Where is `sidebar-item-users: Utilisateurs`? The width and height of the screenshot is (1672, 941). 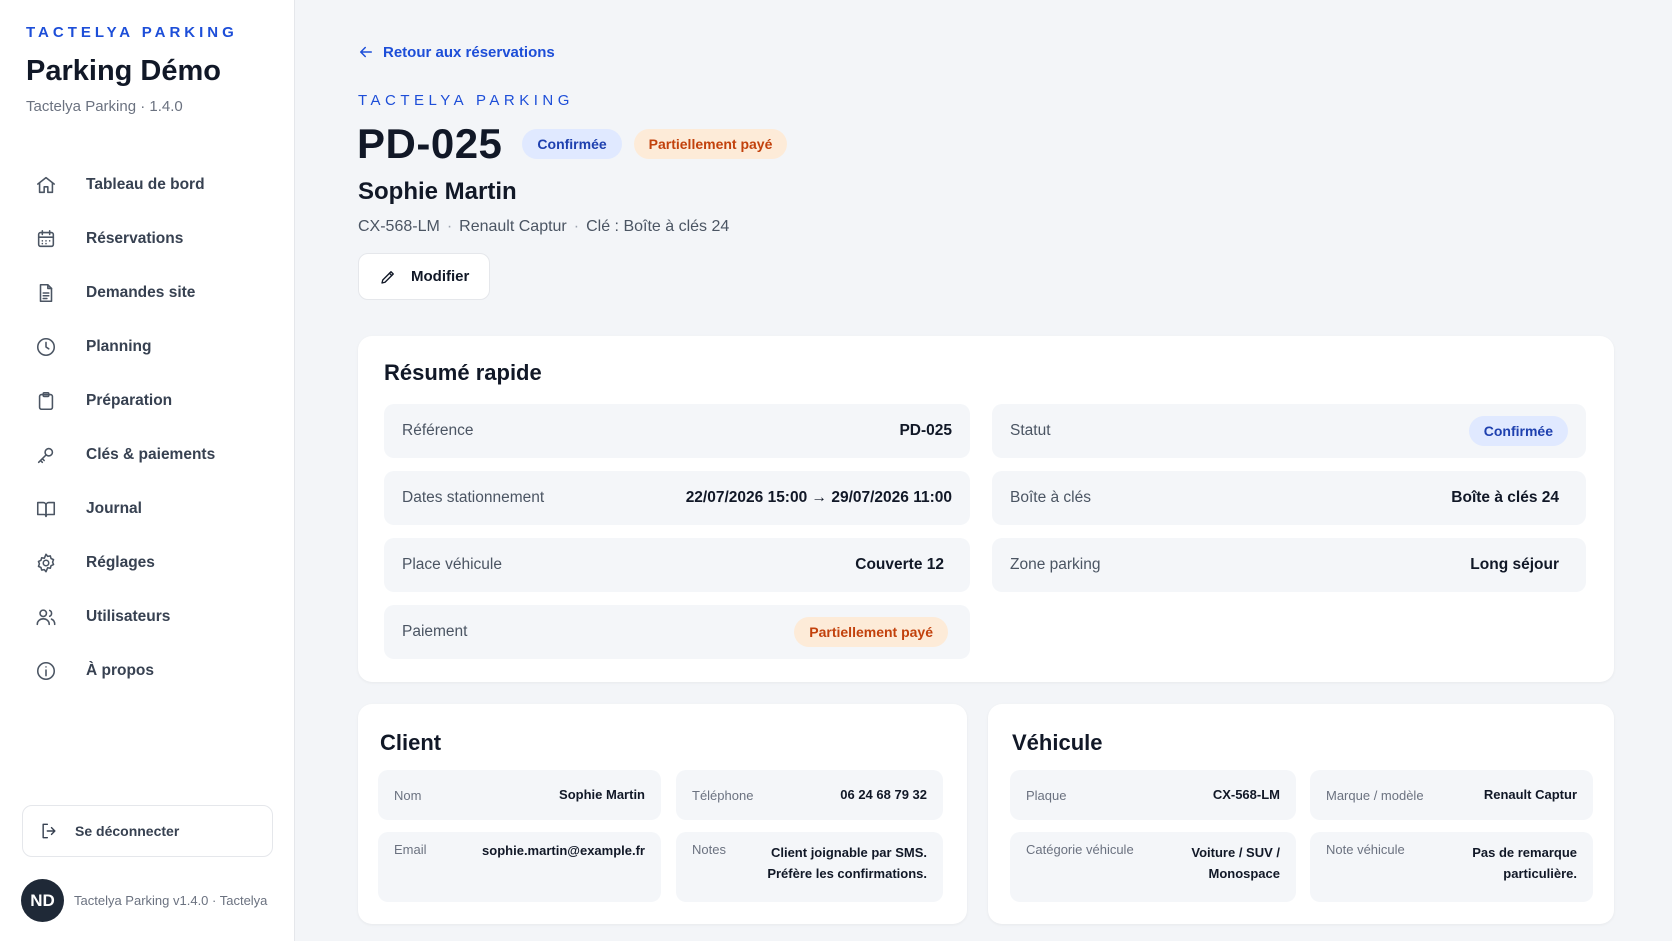 sidebar-item-users: Utilisateurs is located at coordinates (149, 617).